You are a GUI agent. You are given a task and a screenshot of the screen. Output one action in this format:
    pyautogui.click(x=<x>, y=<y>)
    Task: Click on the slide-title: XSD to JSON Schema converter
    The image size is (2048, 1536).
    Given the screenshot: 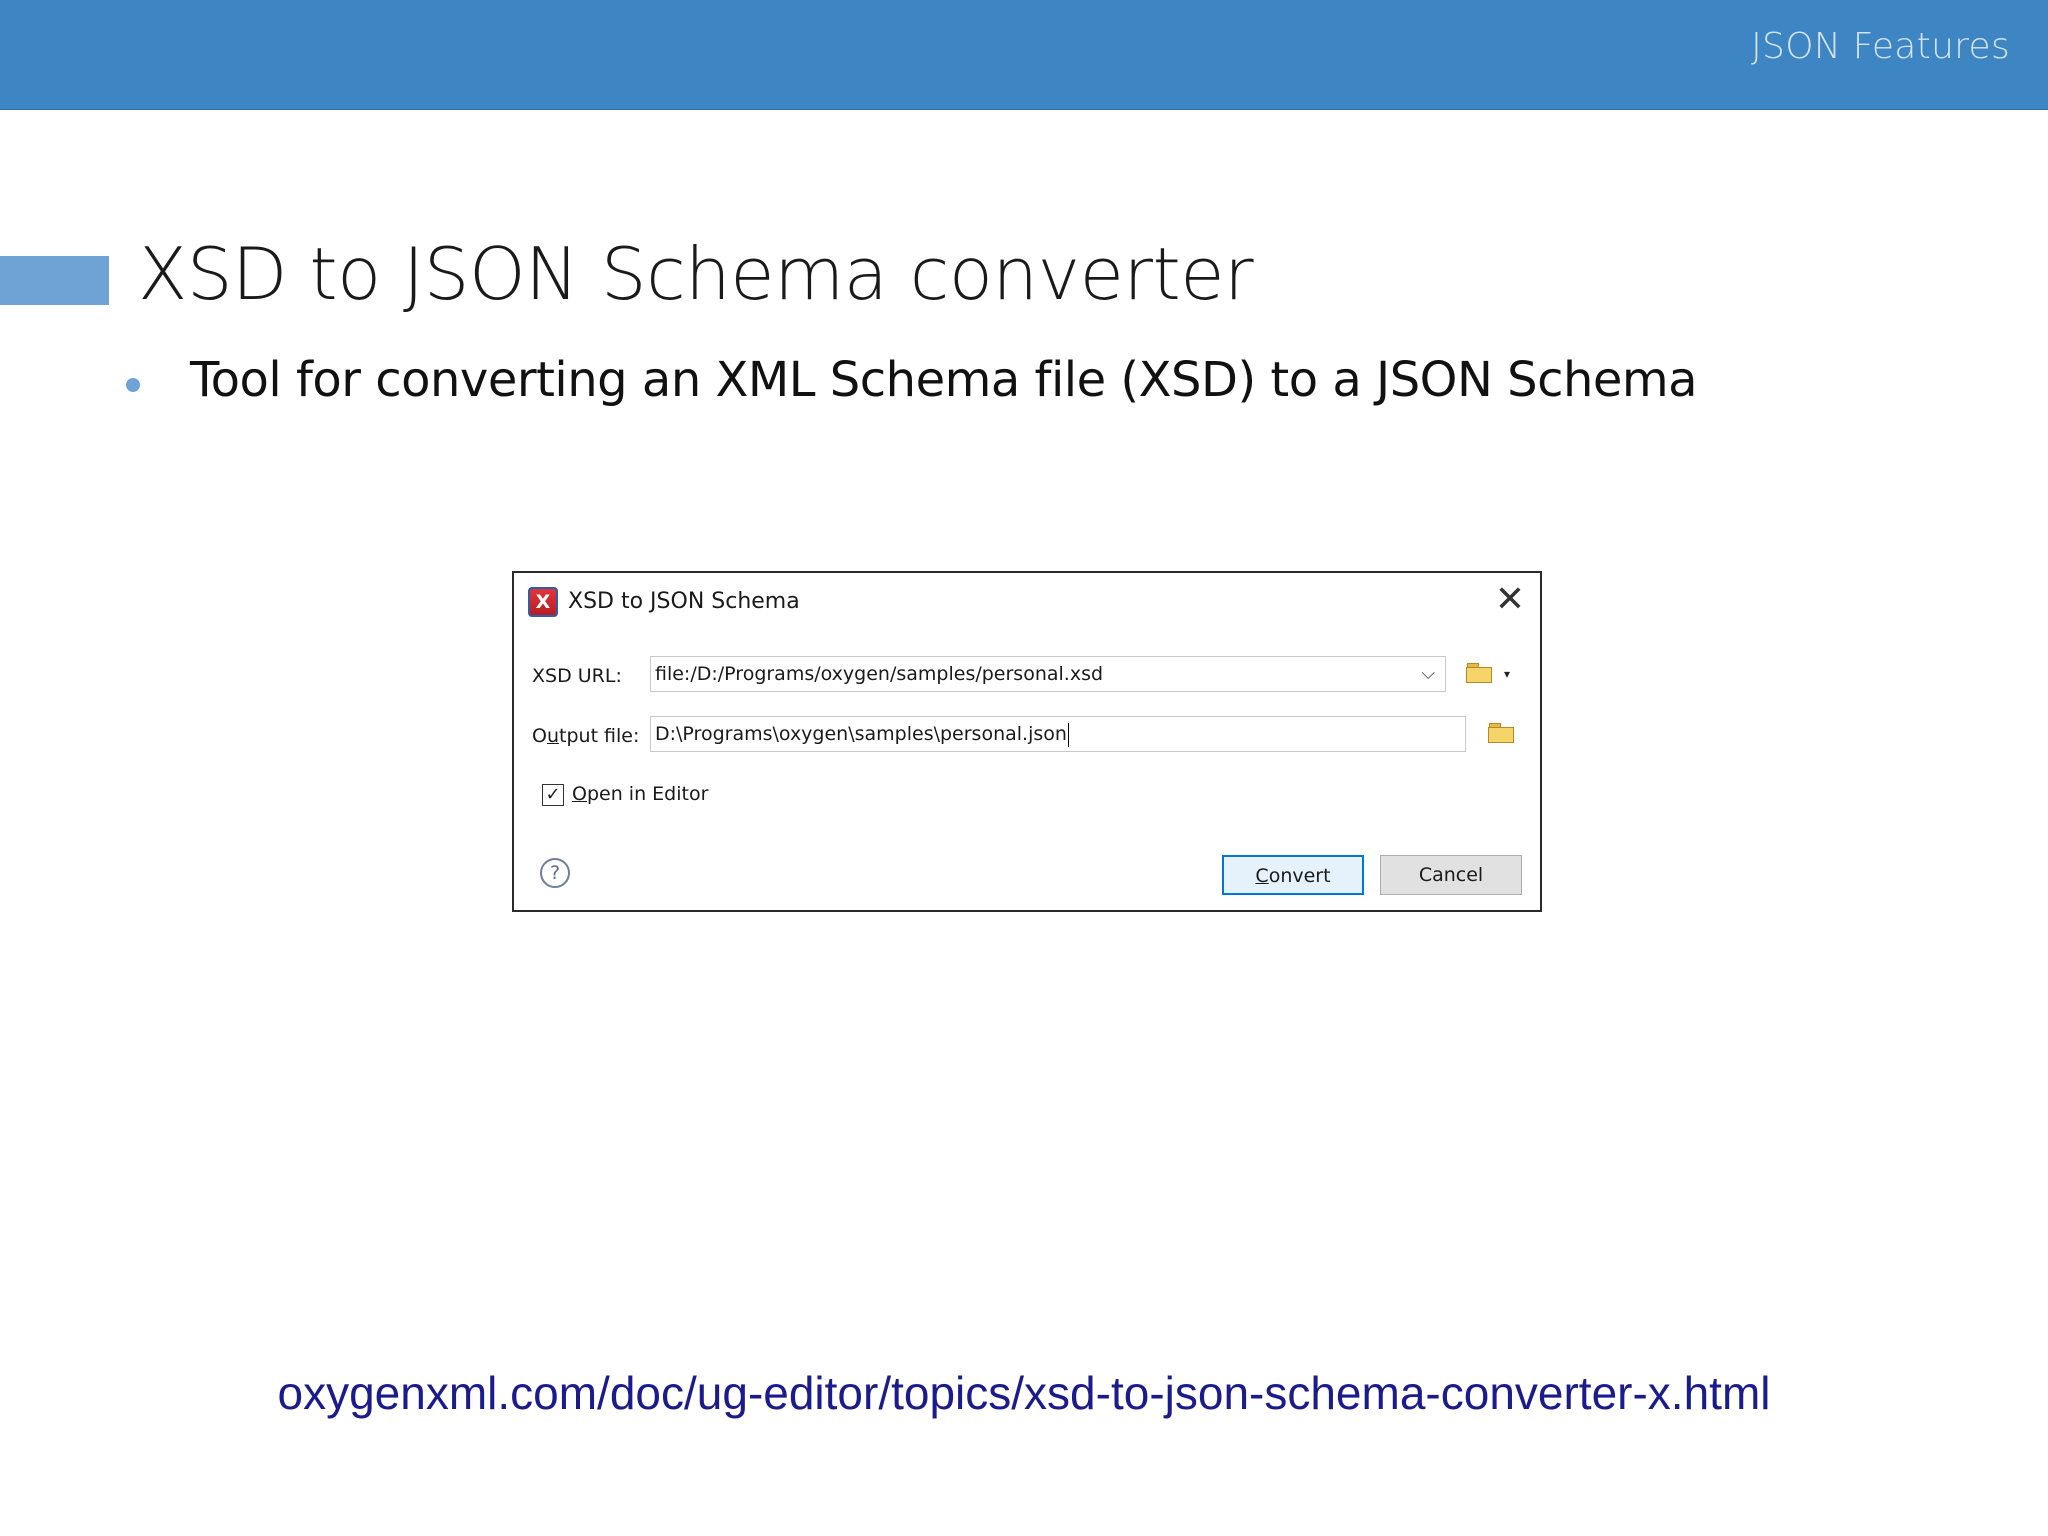 What is the action you would take?
    pyautogui.click(x=696, y=274)
    